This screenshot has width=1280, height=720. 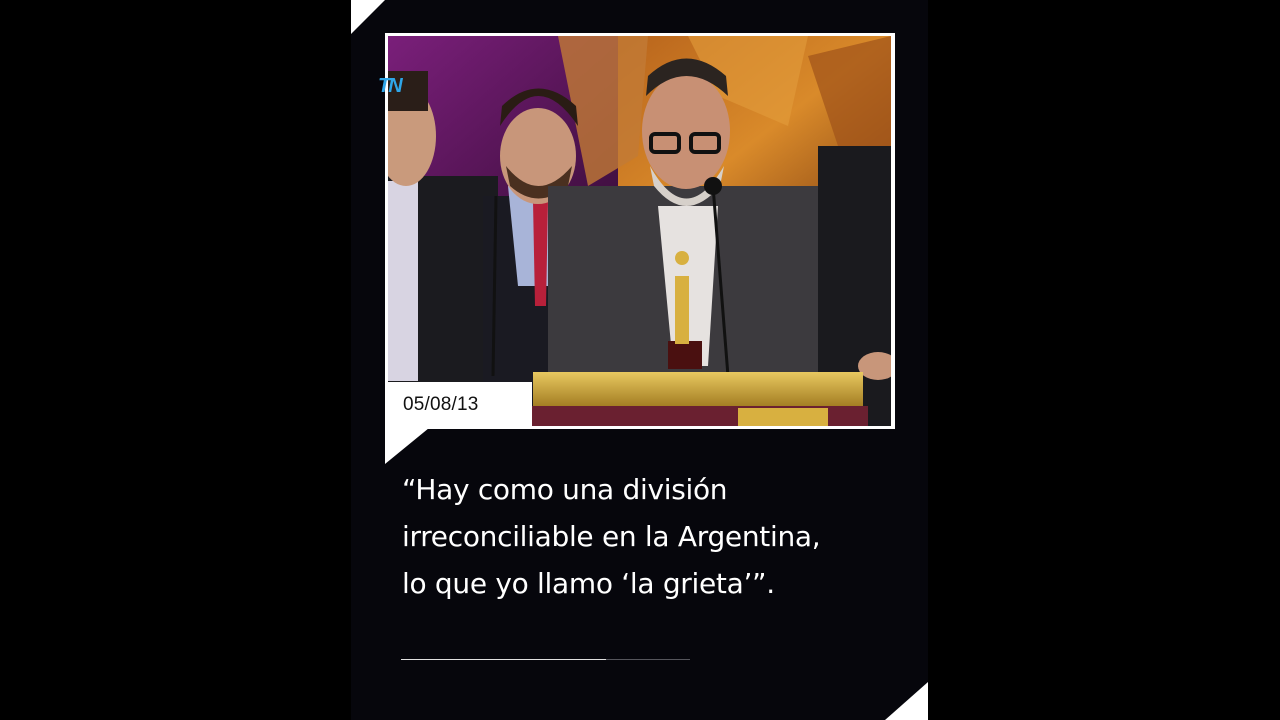 What do you see at coordinates (407, 446) in the screenshot?
I see `frame-corner-bottom-left` at bounding box center [407, 446].